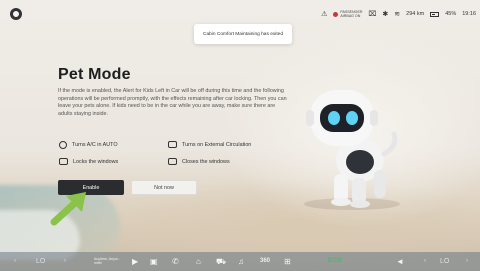 The image size is (480, 271). Describe the element at coordinates (164, 187) in the screenshot. I see `not-now-button: Not now` at that location.